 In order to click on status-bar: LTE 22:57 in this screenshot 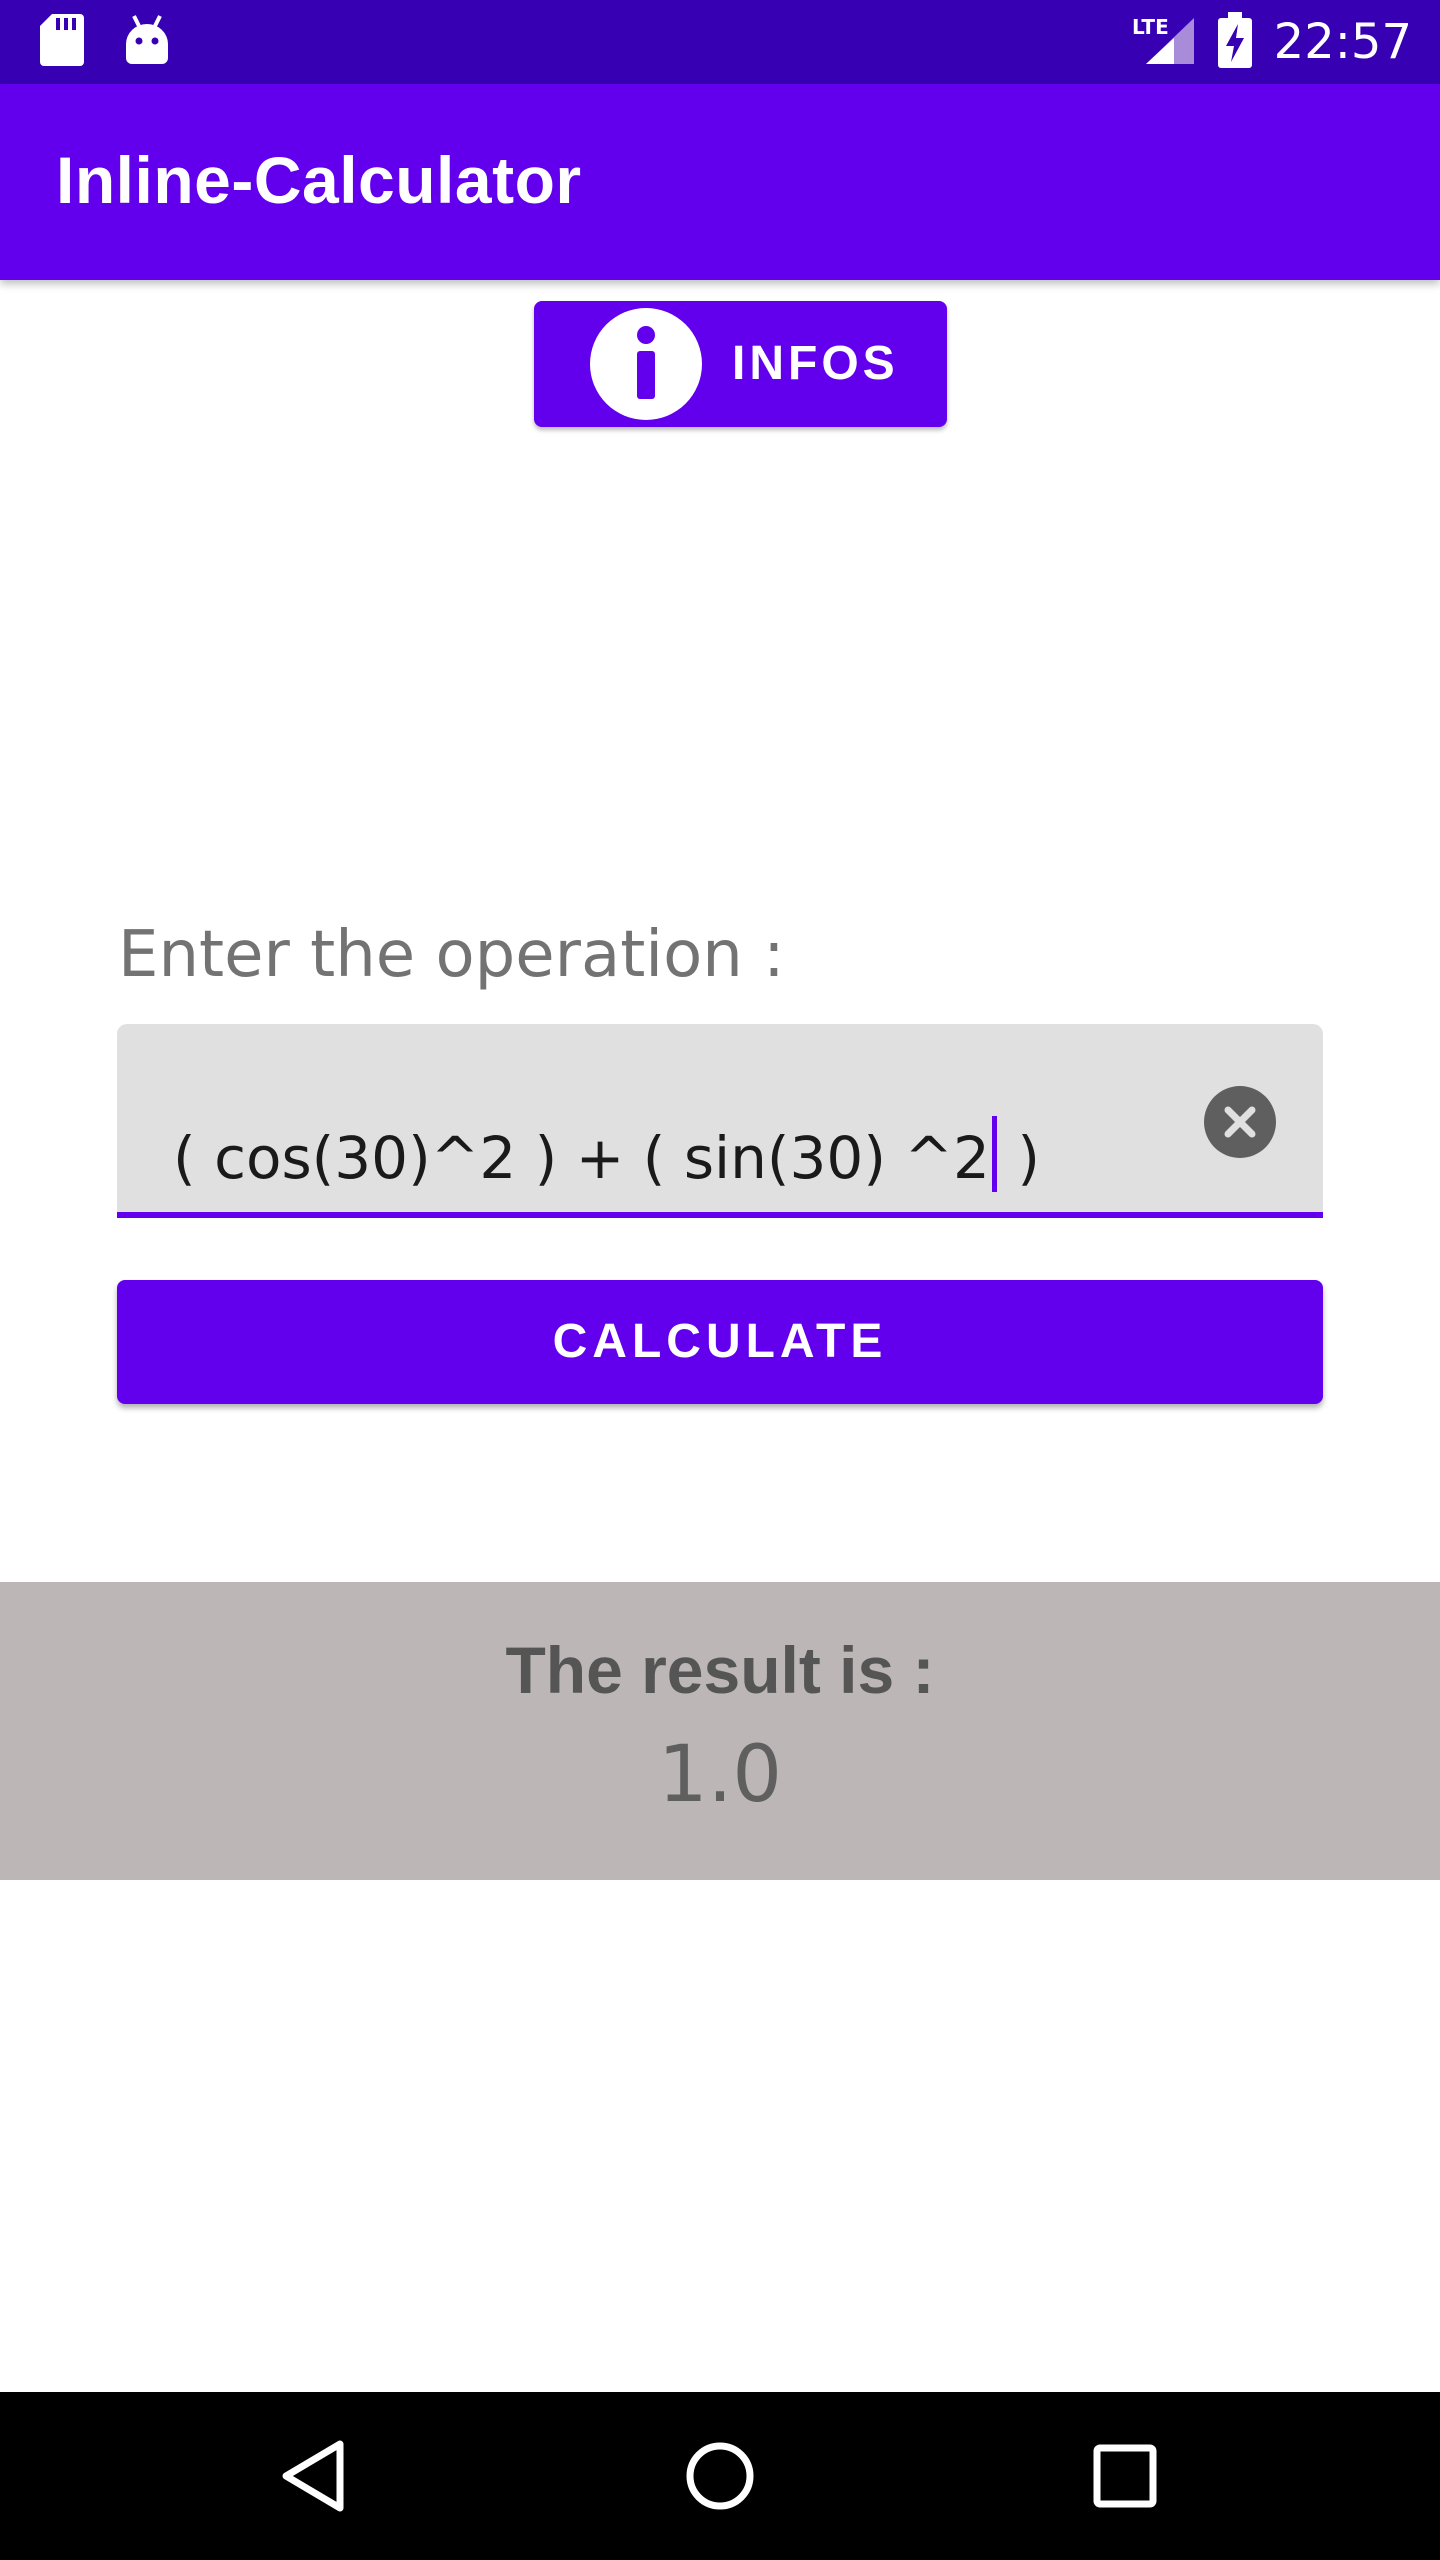, I will do `click(720, 42)`.